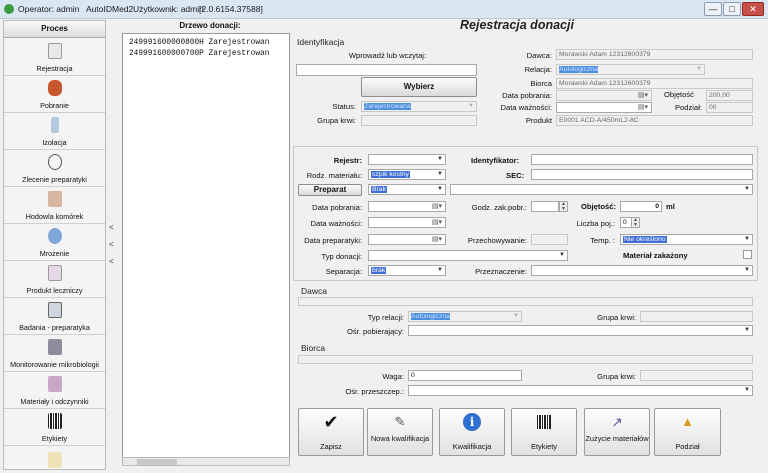  Describe the element at coordinates (344, 106) in the screenshot. I see `status-label: Status:` at that location.